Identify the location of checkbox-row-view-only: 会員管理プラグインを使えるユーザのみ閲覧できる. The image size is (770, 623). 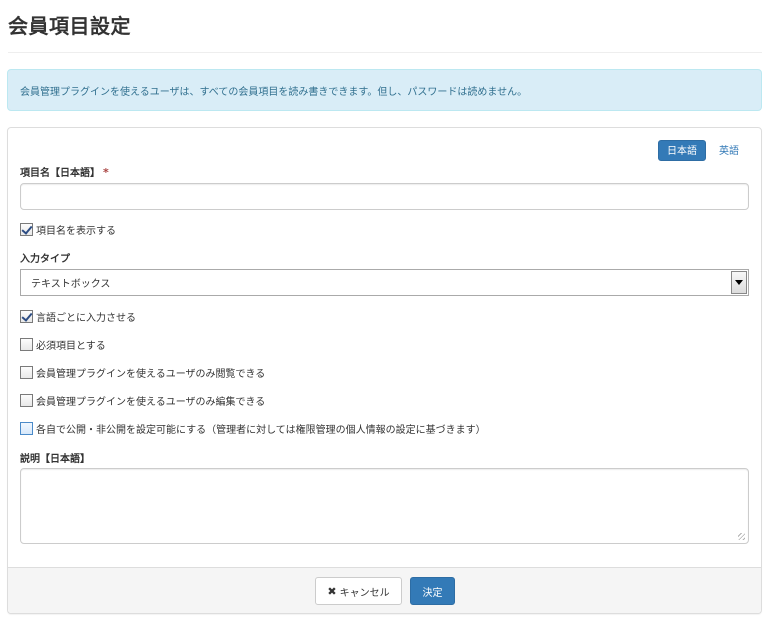
(142, 372).